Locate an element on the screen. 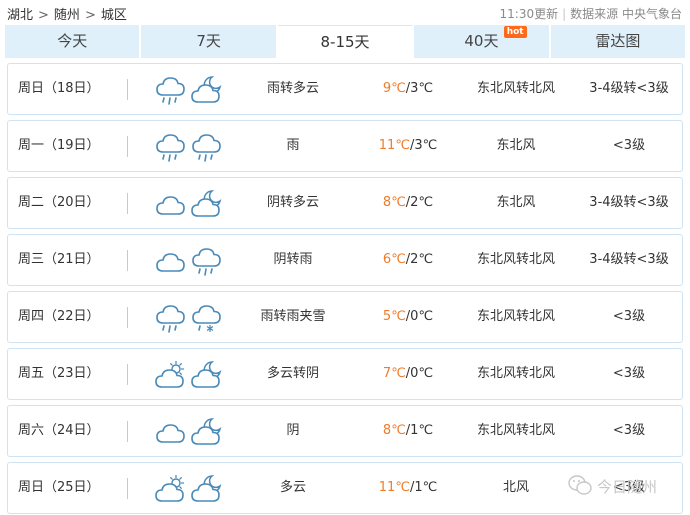  watermark-text: 今日随州 is located at coordinates (627, 487).